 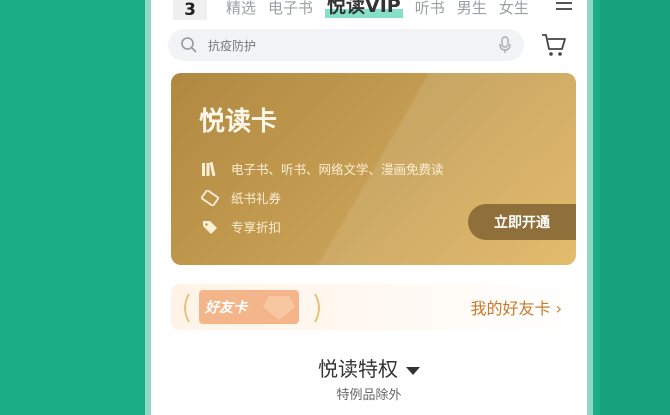 I want to click on tab-male: 男生, so click(x=472, y=9).